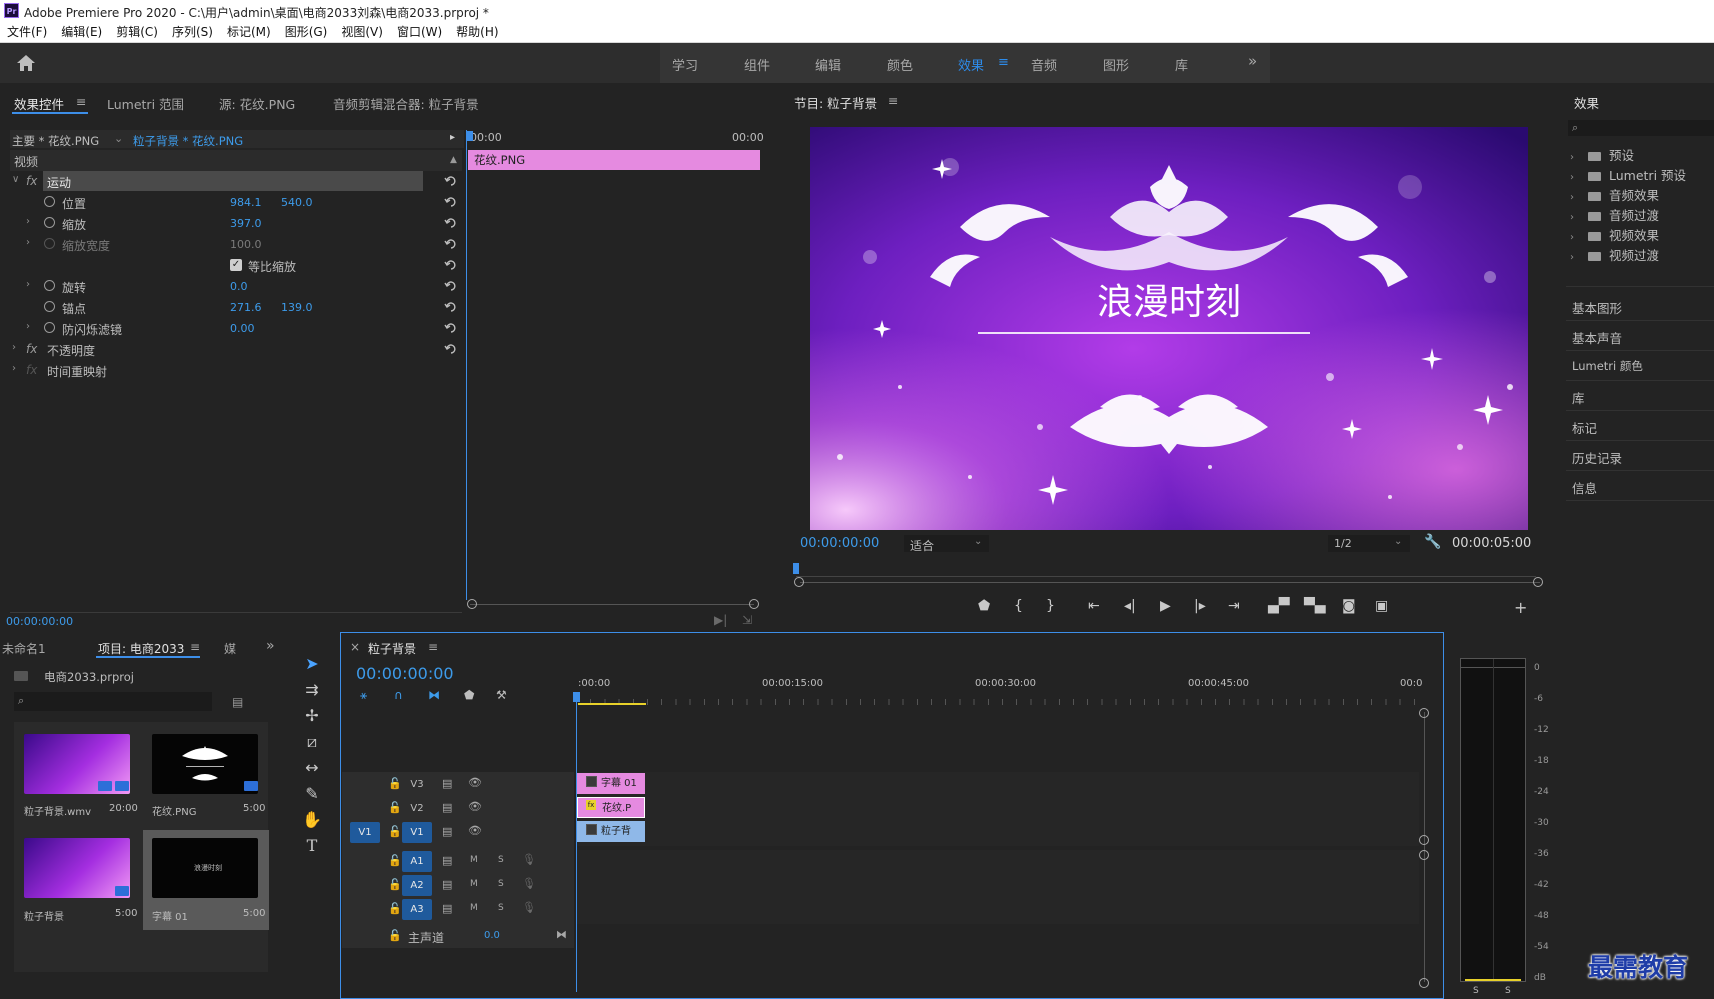 The height and width of the screenshot is (999, 1714). I want to click on tab-media: 媒, so click(230, 648).